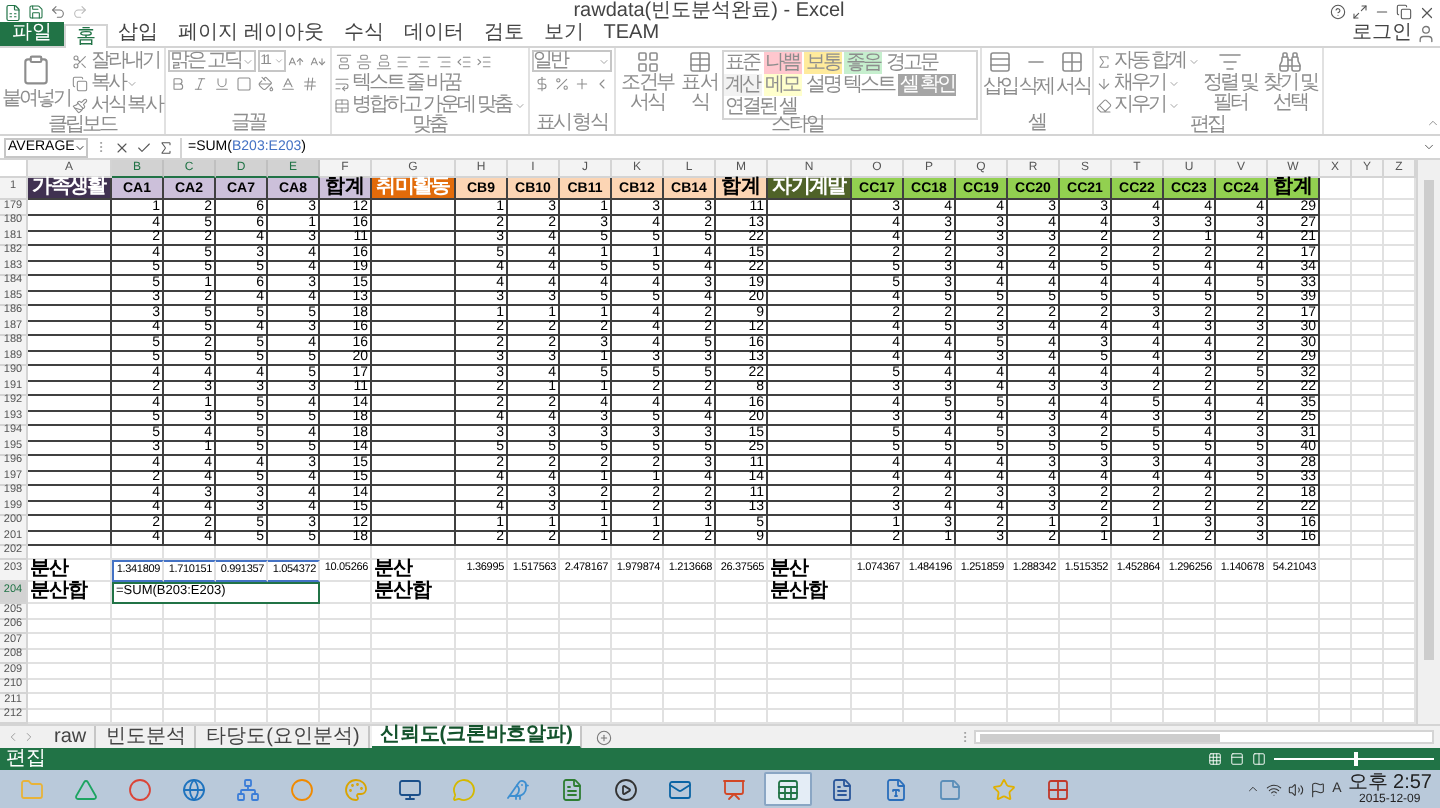 This screenshot has width=1440, height=808. Describe the element at coordinates (138, 34) in the screenshot. I see `ribbon-tab: 삽입` at that location.